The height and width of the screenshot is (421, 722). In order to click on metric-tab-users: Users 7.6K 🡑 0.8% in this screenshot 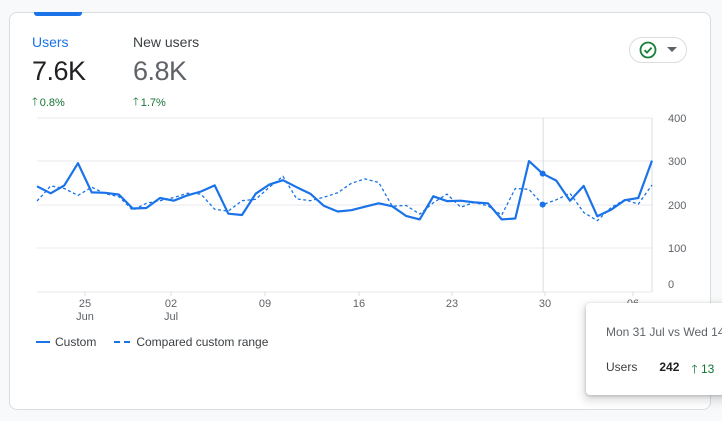, I will do `click(59, 73)`.